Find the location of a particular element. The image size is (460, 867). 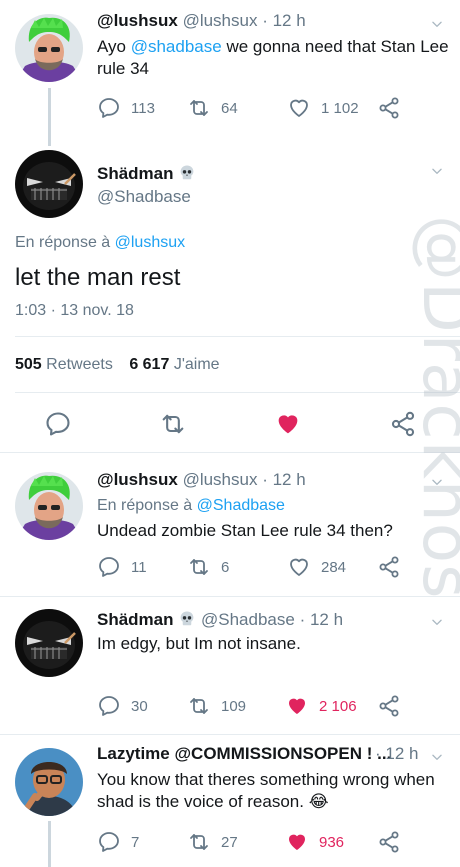

likes-stat: 6 617 J'aime is located at coordinates (174, 364).